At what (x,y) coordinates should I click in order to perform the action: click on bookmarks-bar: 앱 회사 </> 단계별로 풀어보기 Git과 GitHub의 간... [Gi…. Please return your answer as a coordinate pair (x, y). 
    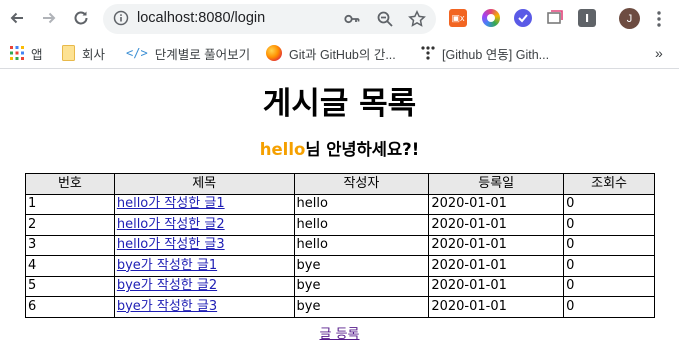
    Looking at the image, I should click on (339, 53).